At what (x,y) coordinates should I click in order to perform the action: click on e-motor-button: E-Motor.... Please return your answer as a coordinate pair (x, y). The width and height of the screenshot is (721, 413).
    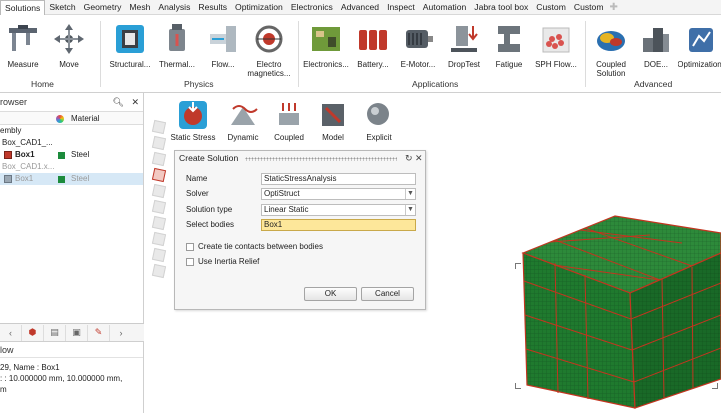
    Looking at the image, I should click on (418, 48).